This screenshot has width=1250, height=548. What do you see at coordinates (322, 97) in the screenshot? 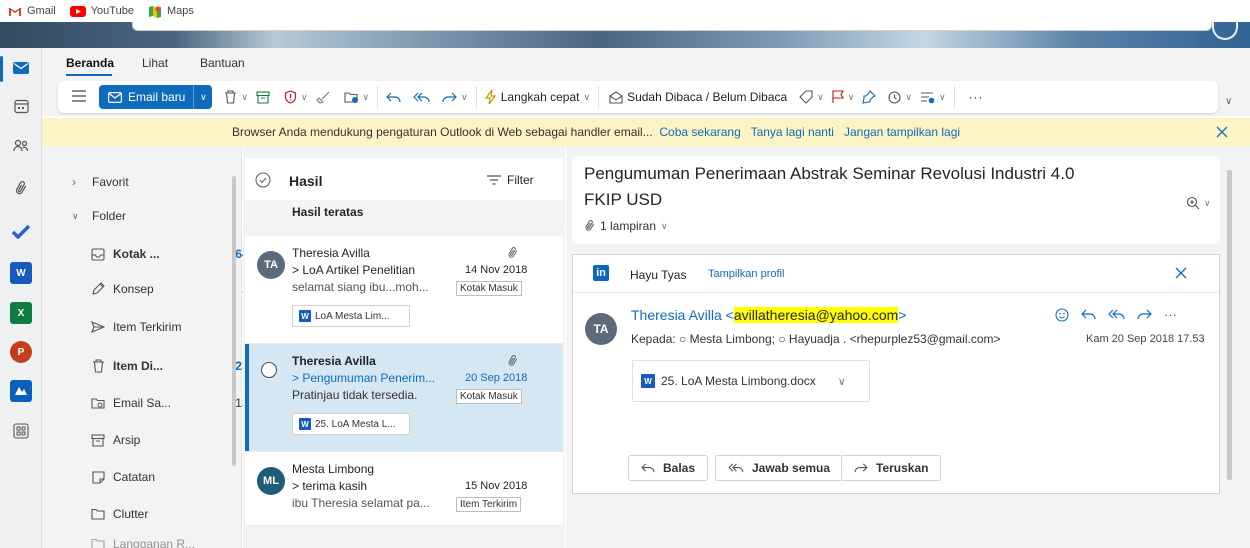
I see `sweep-button` at bounding box center [322, 97].